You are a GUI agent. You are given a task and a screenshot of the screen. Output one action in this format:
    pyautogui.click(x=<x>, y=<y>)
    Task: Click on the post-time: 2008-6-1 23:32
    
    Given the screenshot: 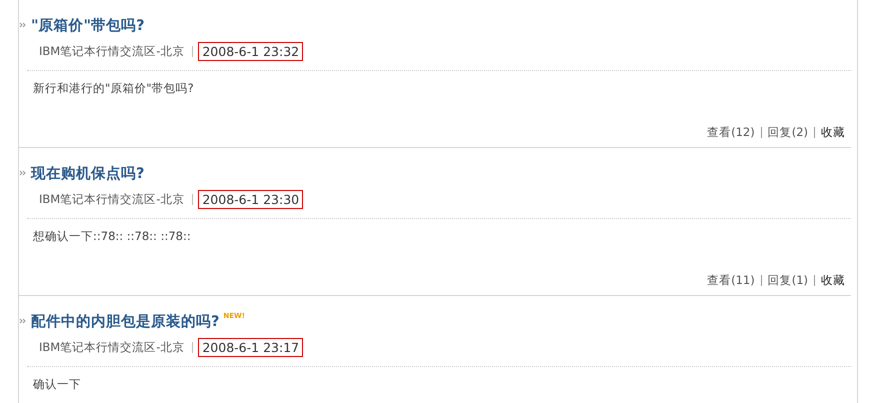 What is the action you would take?
    pyautogui.click(x=251, y=51)
    